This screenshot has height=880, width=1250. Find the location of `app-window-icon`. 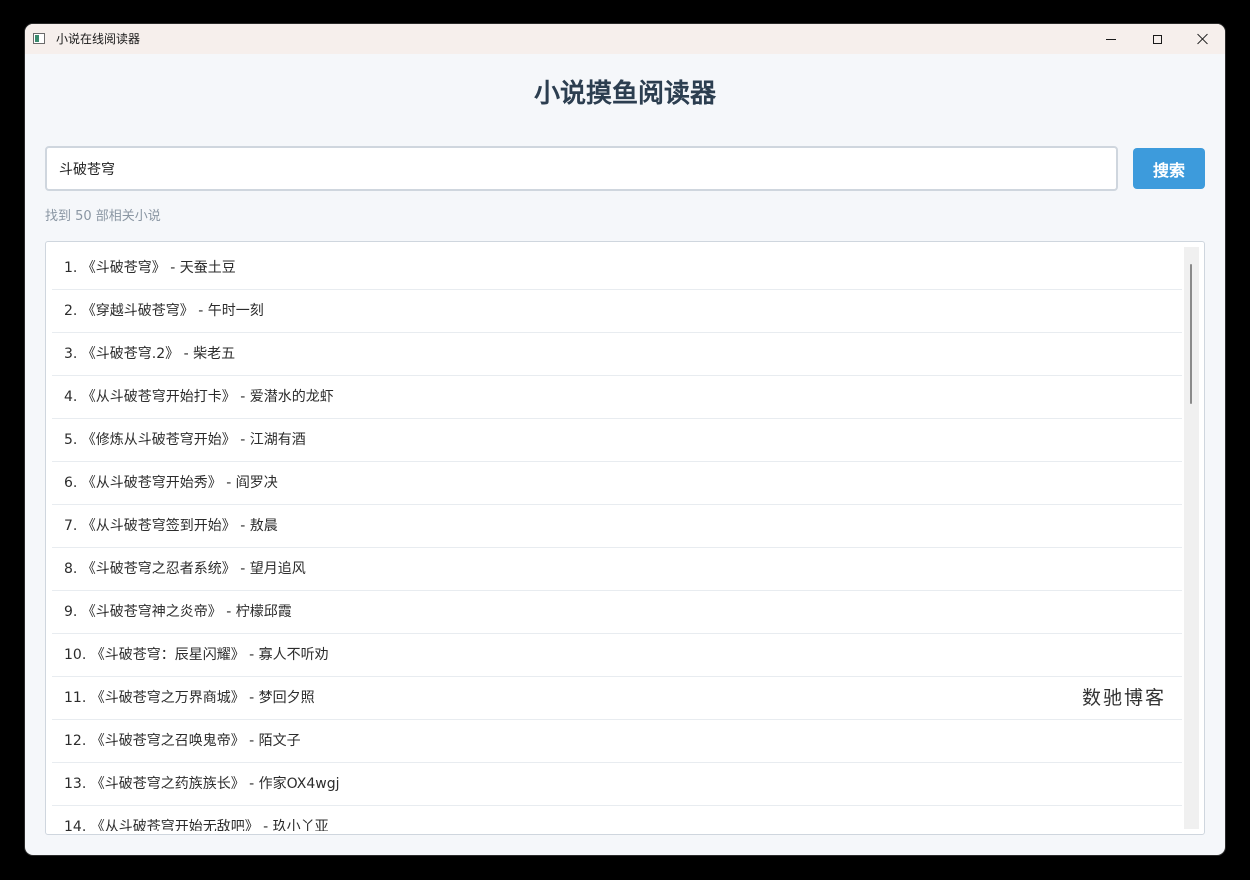

app-window-icon is located at coordinates (39, 38).